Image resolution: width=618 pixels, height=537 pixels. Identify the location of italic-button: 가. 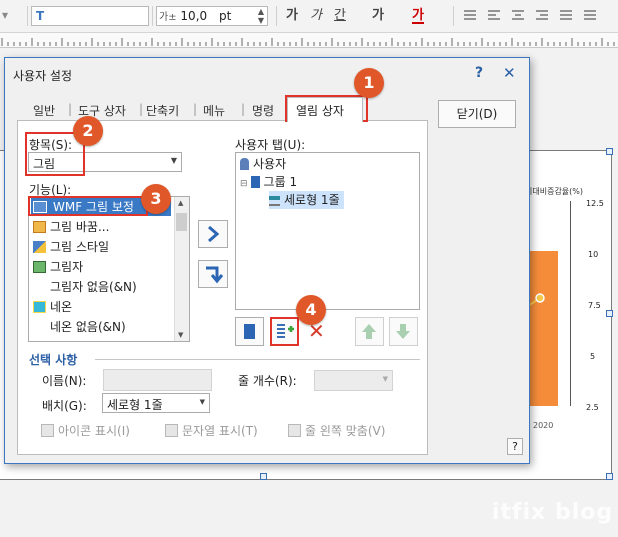
(316, 16).